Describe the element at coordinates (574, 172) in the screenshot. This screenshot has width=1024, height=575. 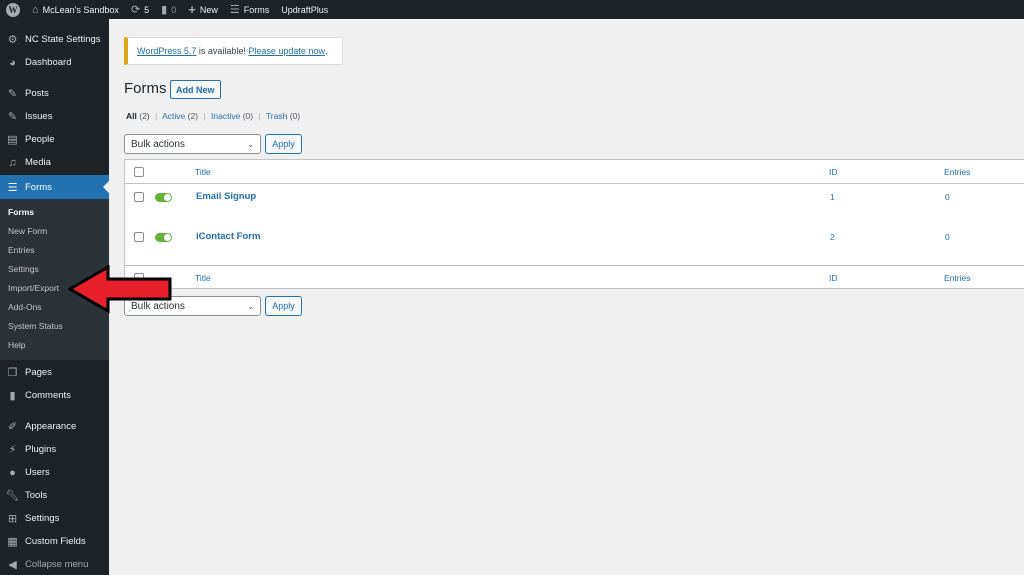
I see `table-header: Title ID Entries` at that location.